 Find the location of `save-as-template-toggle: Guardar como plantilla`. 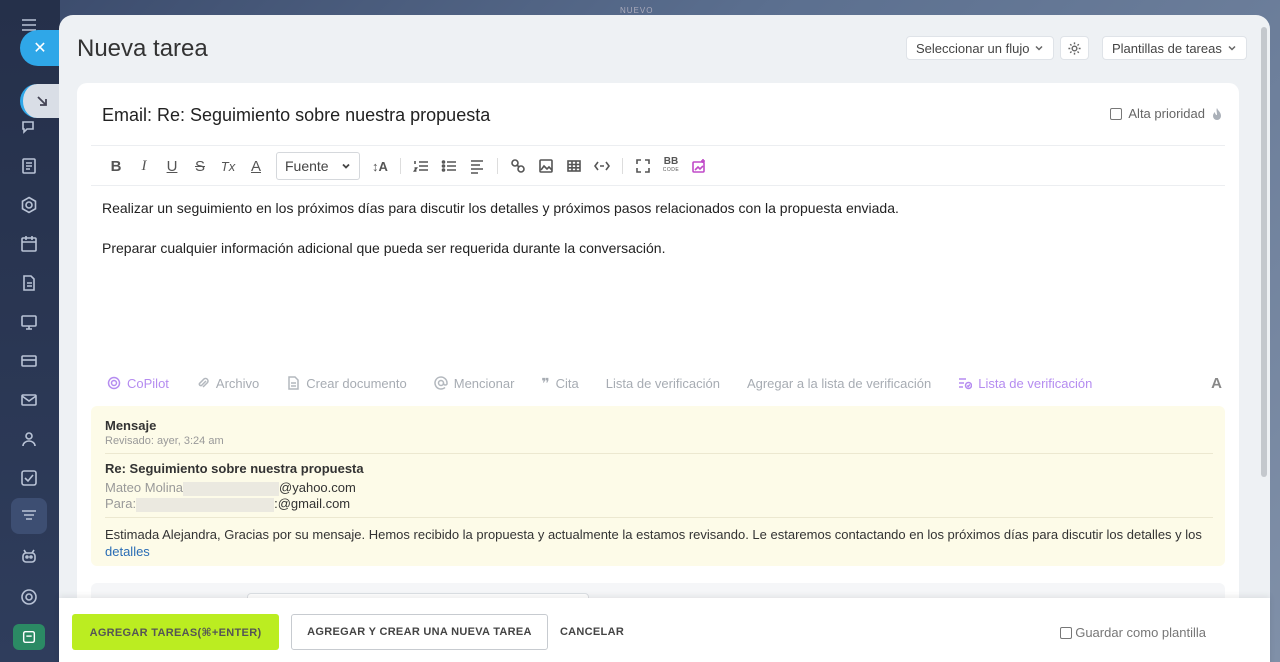

save-as-template-toggle: Guardar como plantilla is located at coordinates (1133, 632).